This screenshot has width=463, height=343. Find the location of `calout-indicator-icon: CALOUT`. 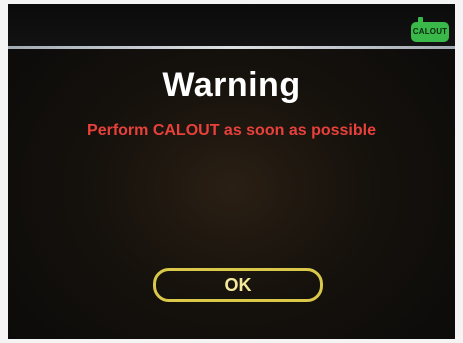

calout-indicator-icon: CALOUT is located at coordinates (430, 29).